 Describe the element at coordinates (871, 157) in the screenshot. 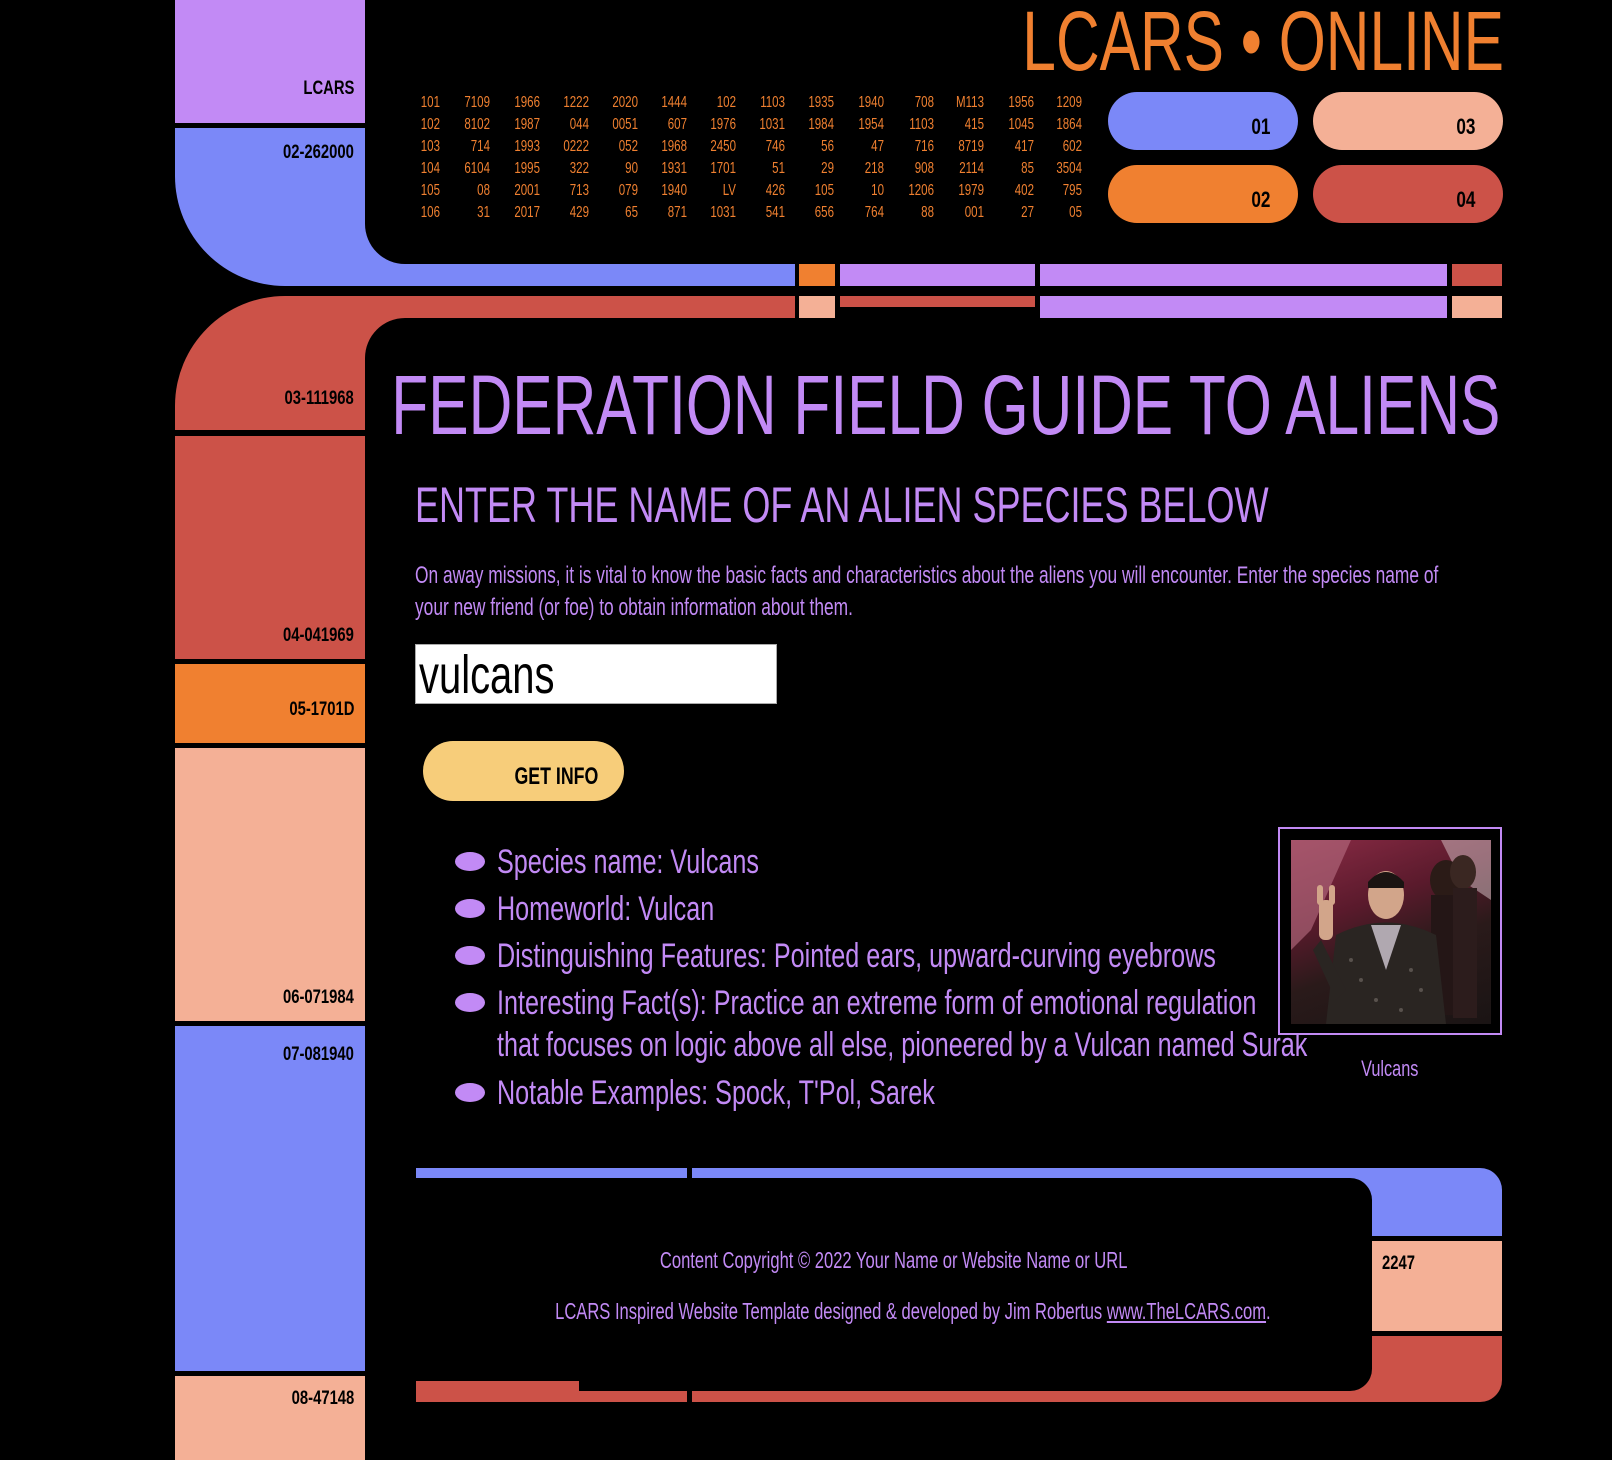

I see `number-column: 1940 1954 47 218 10 764` at that location.